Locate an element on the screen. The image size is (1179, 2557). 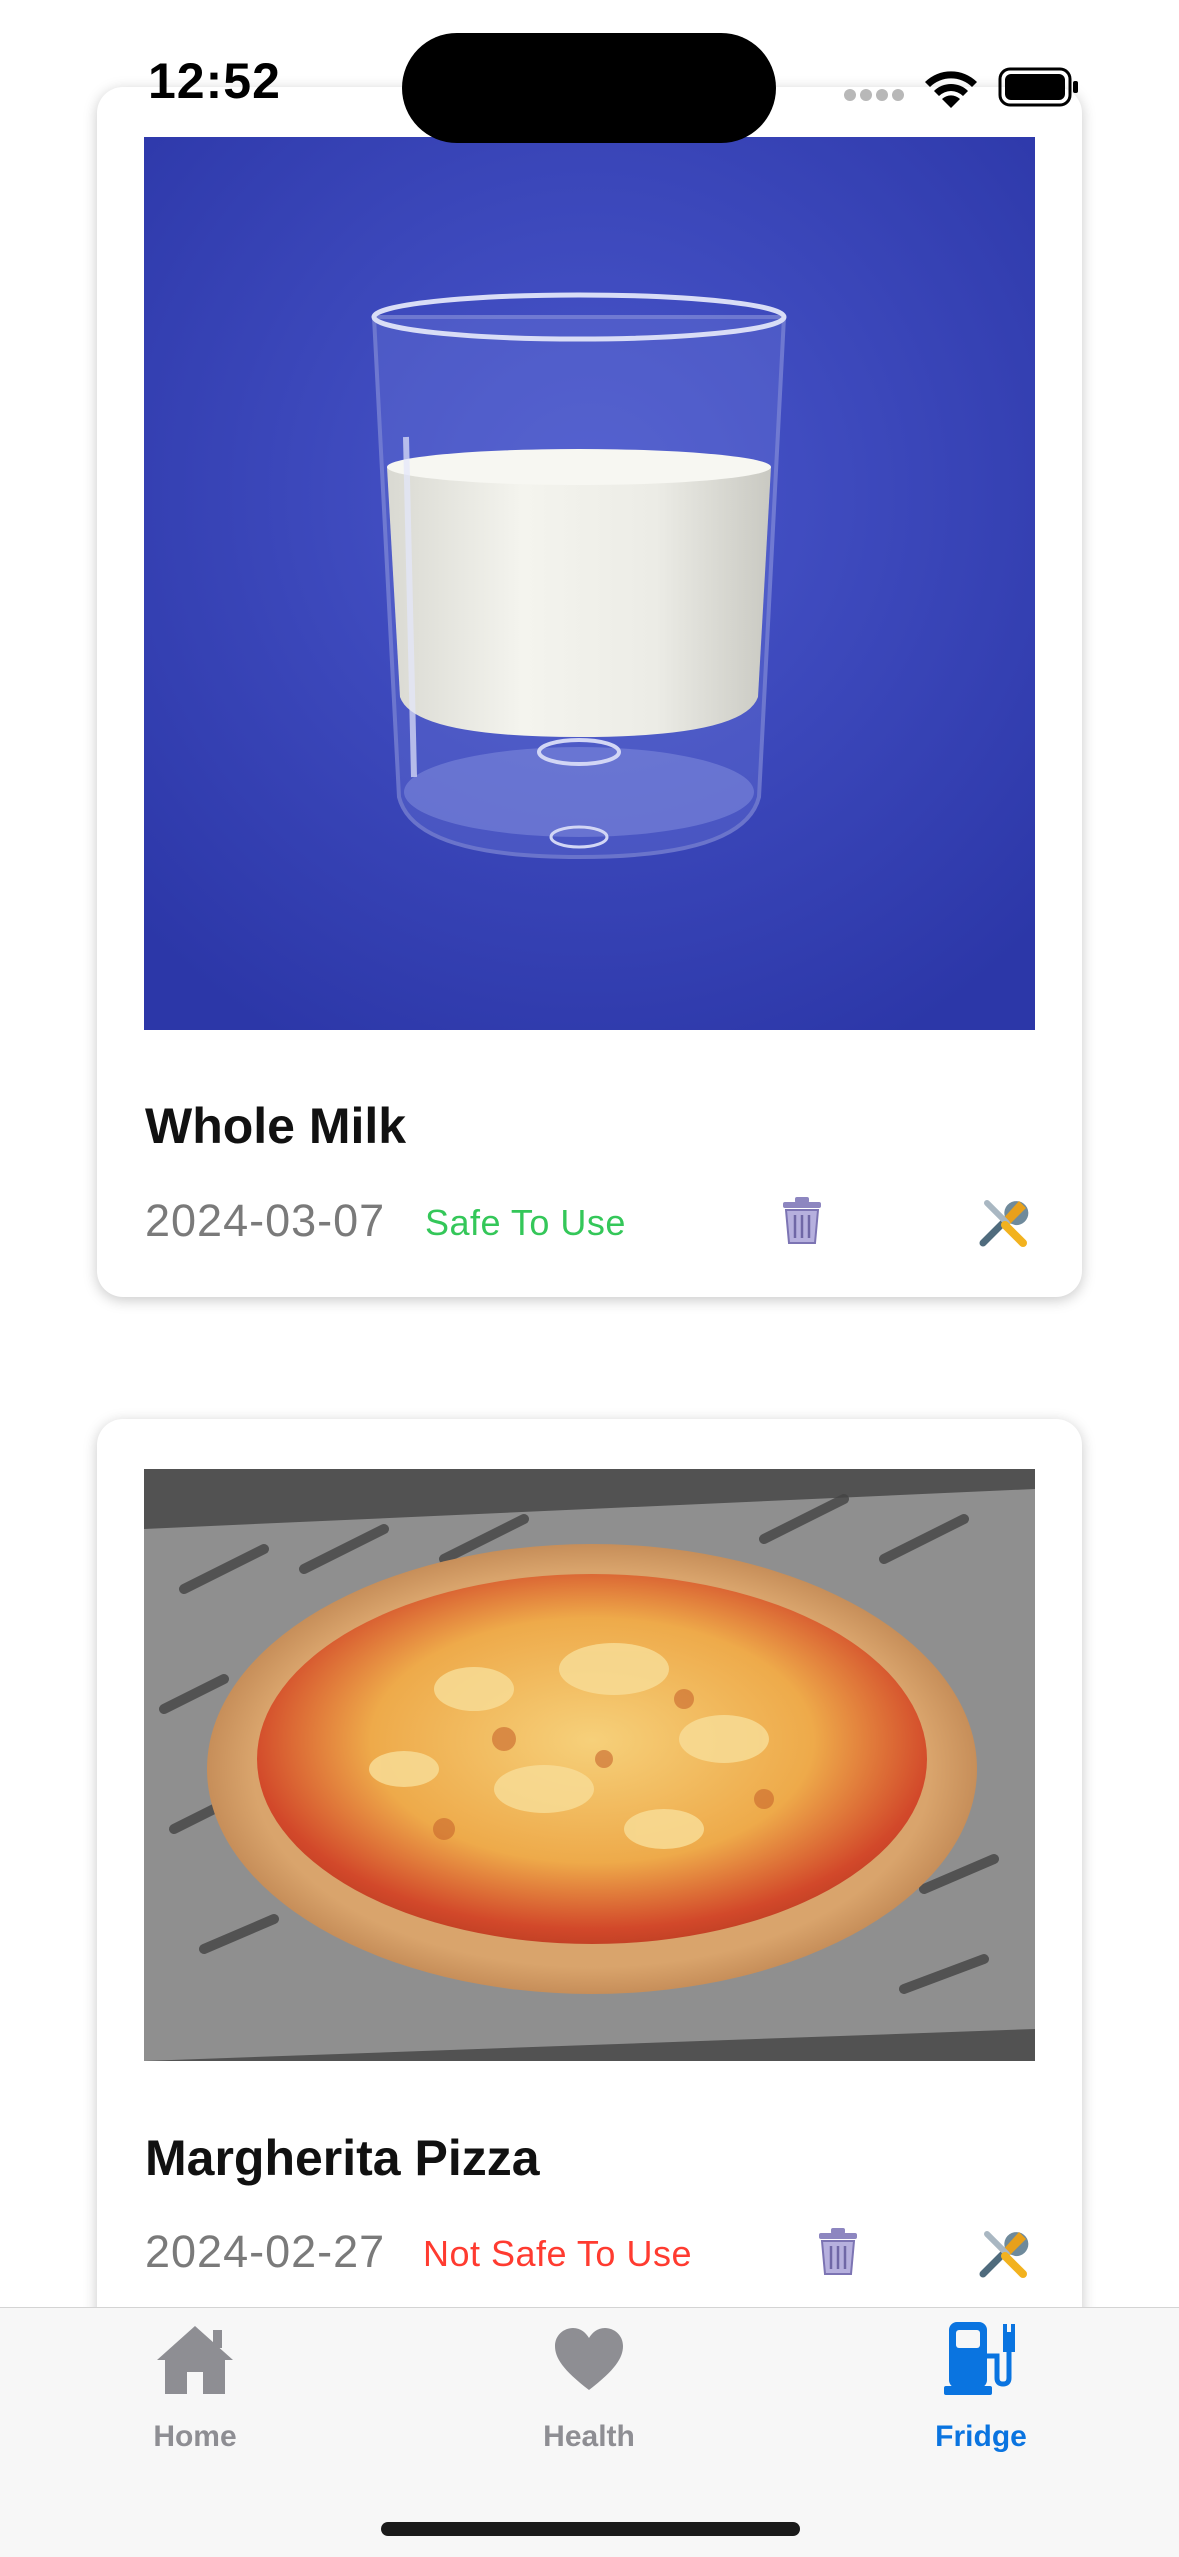
home-indicator is located at coordinates (590, 2529).